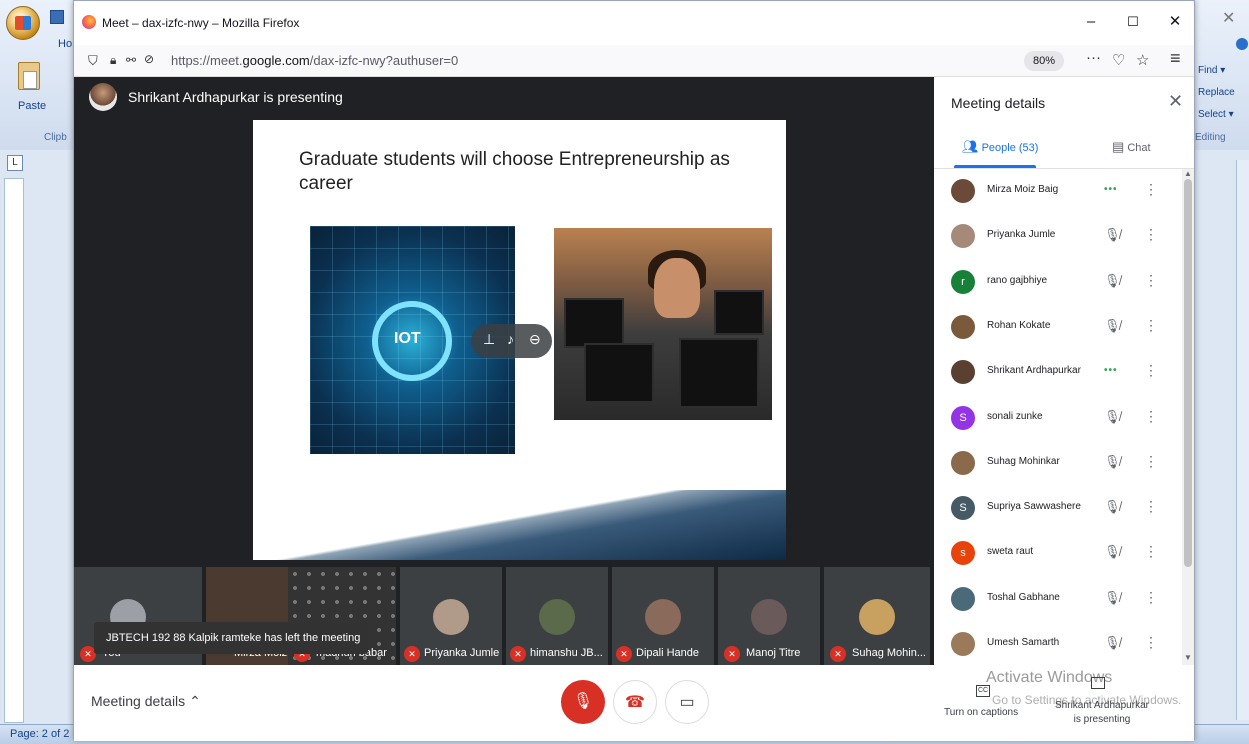 The image size is (1249, 744). I want to click on present-screen-icon, so click(1098, 683).